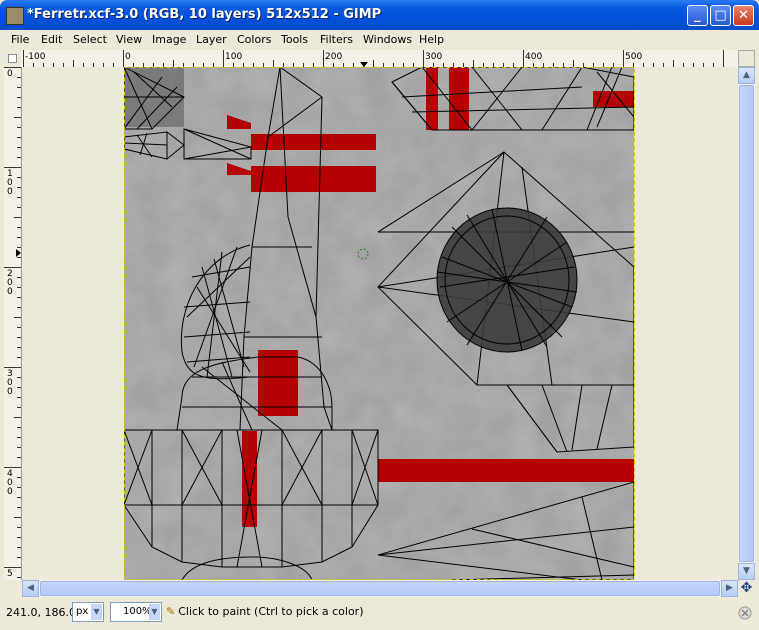  What do you see at coordinates (336, 39) in the screenshot?
I see `menu-filters: Filters` at bounding box center [336, 39].